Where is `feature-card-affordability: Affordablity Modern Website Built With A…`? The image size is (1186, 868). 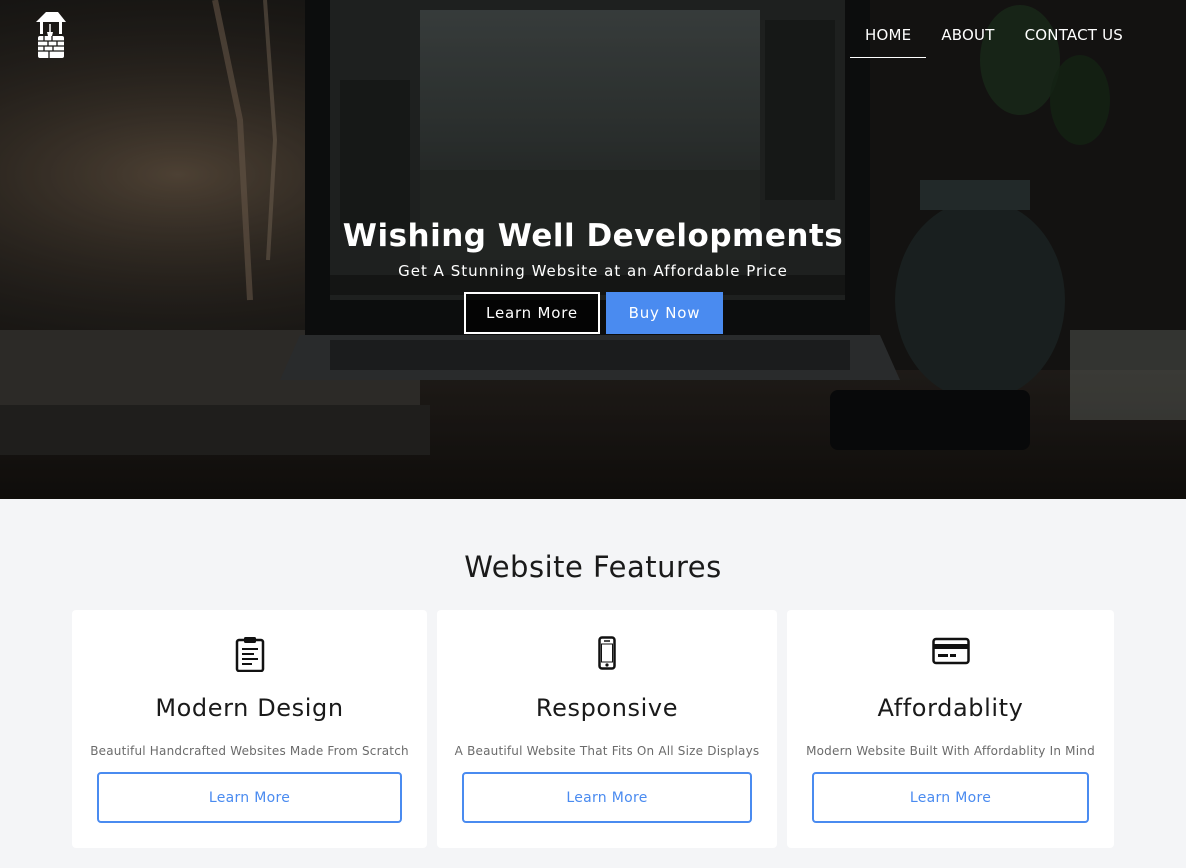 feature-card-affordability: Affordablity Modern Website Built With A… is located at coordinates (950, 729).